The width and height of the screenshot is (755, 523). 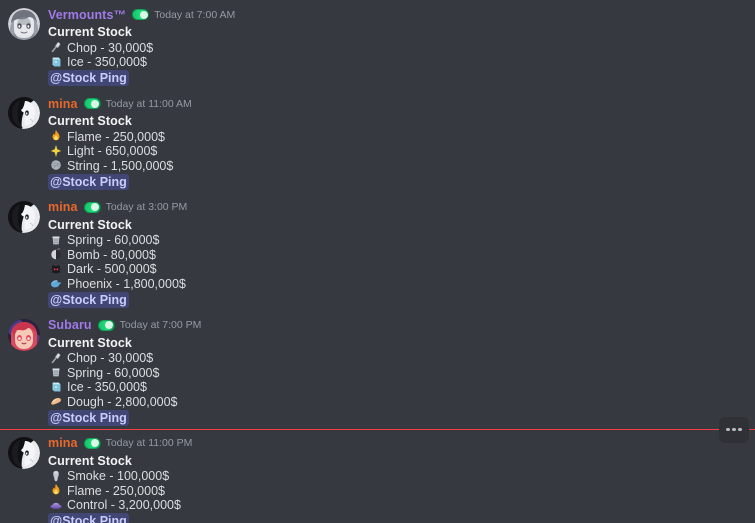 I want to click on message-timestamp: Today at 11:00 PM, so click(x=149, y=443).